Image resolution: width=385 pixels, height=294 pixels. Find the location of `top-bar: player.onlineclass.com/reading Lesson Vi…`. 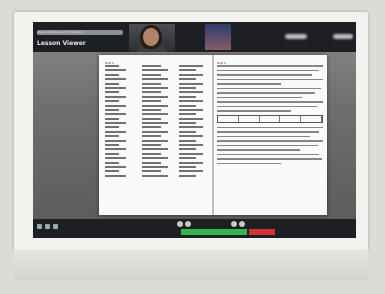

top-bar: player.onlineclass.com/reading Lesson Vi… is located at coordinates (194, 37).